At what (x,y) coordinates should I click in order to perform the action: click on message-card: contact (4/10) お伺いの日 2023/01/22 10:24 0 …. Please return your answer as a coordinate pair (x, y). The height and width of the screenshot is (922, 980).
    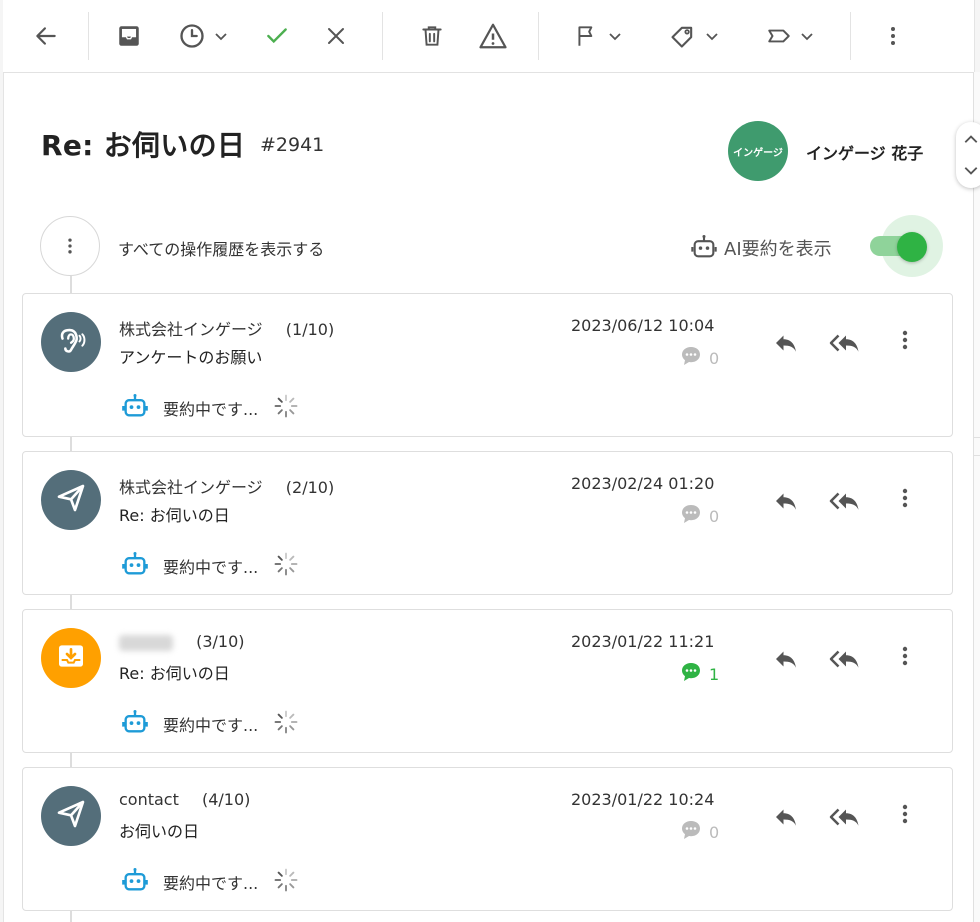
    Looking at the image, I should click on (487, 839).